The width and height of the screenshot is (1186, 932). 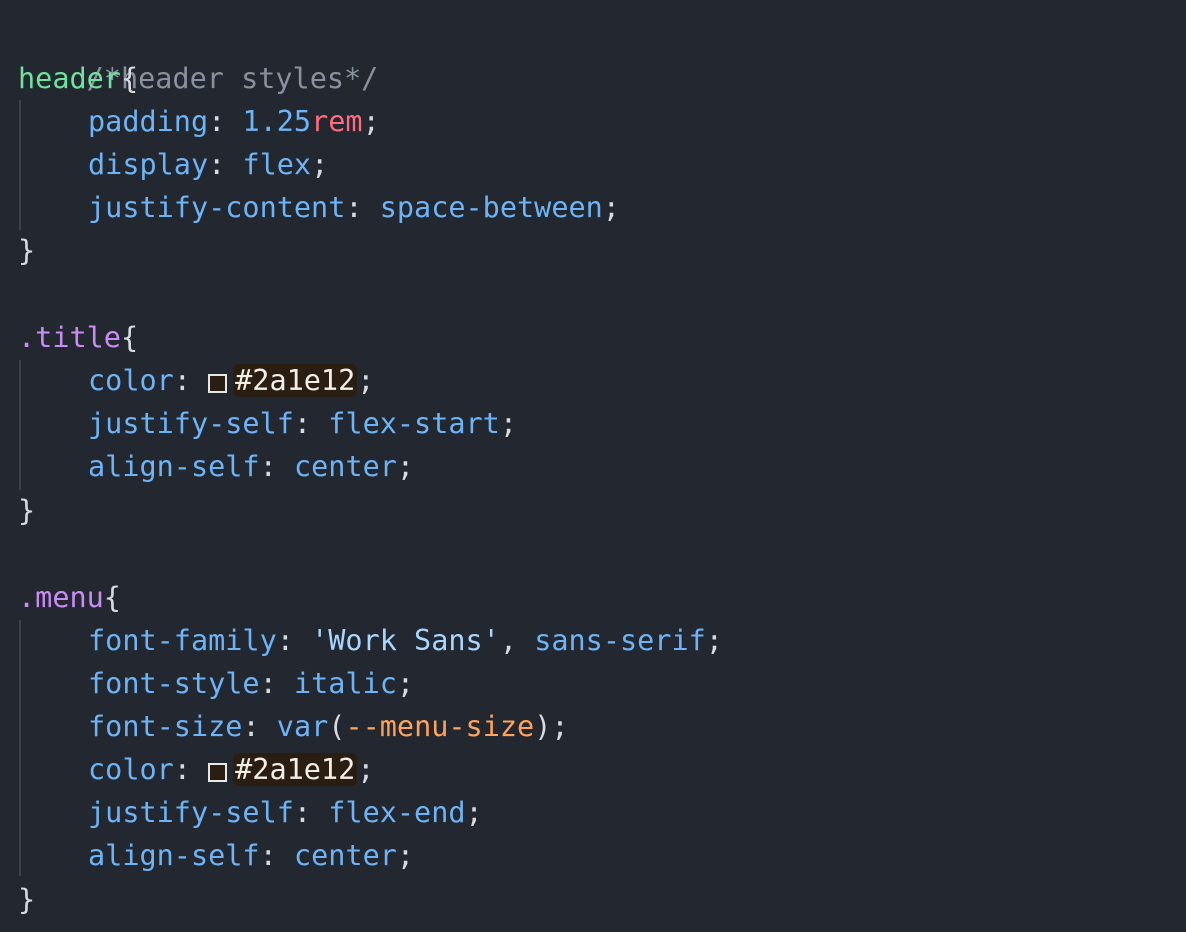 I want to click on code-line-3: padding: 1.25rem;, so click(x=199, y=121).